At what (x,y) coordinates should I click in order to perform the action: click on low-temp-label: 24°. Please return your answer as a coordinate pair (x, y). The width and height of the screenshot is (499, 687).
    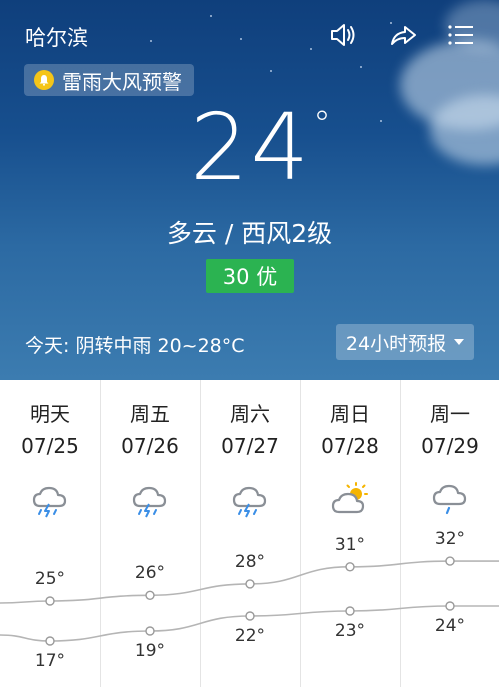
    Looking at the image, I should click on (450, 626).